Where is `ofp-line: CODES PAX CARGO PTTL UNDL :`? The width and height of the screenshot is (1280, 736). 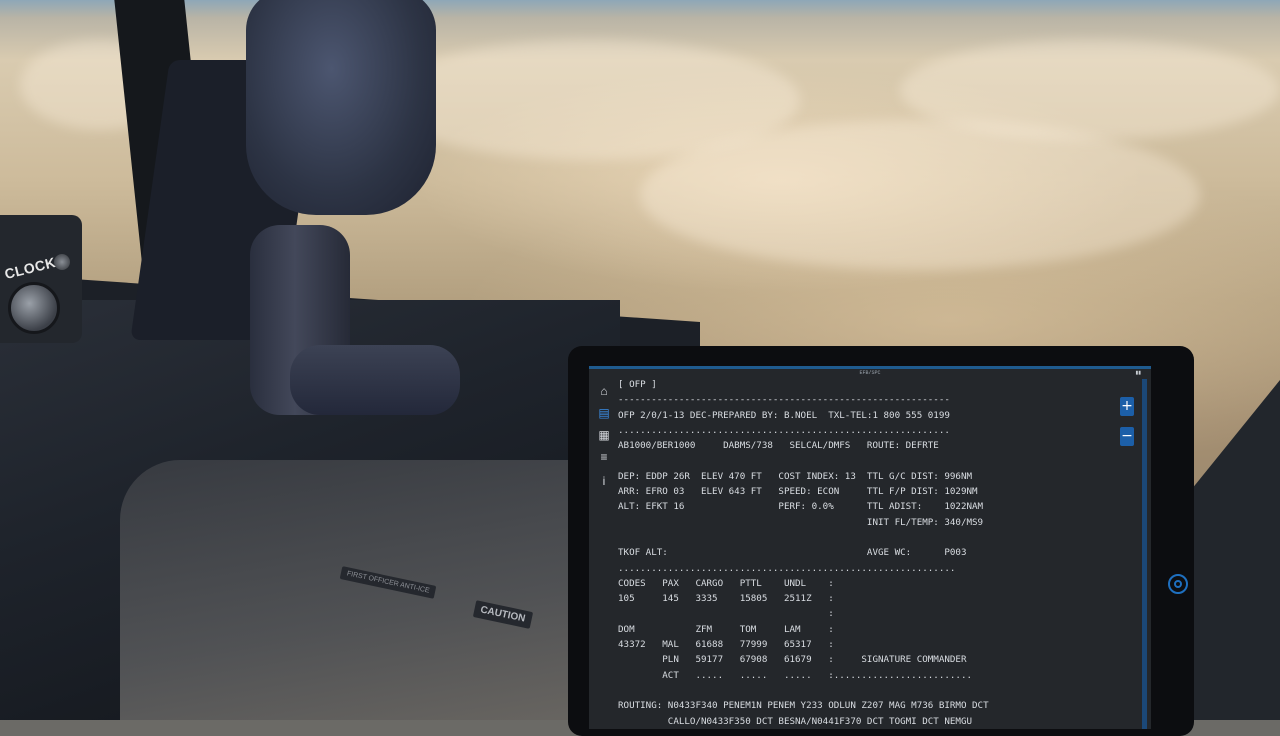
ofp-line: CODES PAX CARGO PTTL UNDL : is located at coordinates (726, 583).